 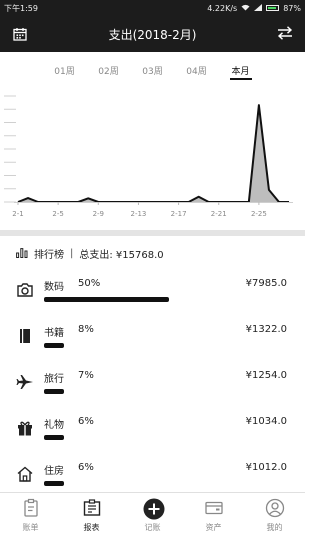 I want to click on bottom-tab-label: 资产, so click(x=213, y=527).